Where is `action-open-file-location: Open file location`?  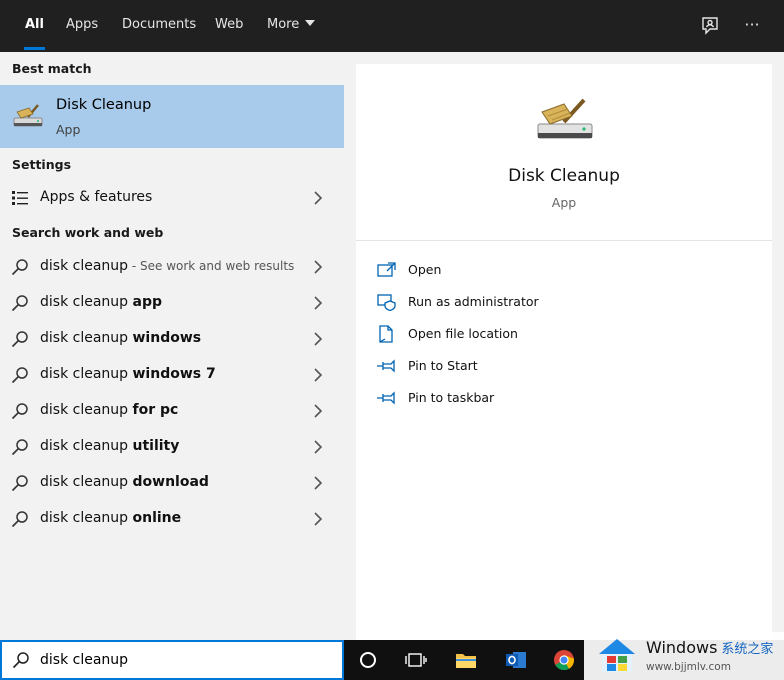
action-open-file-location: Open file location is located at coordinates (566, 335).